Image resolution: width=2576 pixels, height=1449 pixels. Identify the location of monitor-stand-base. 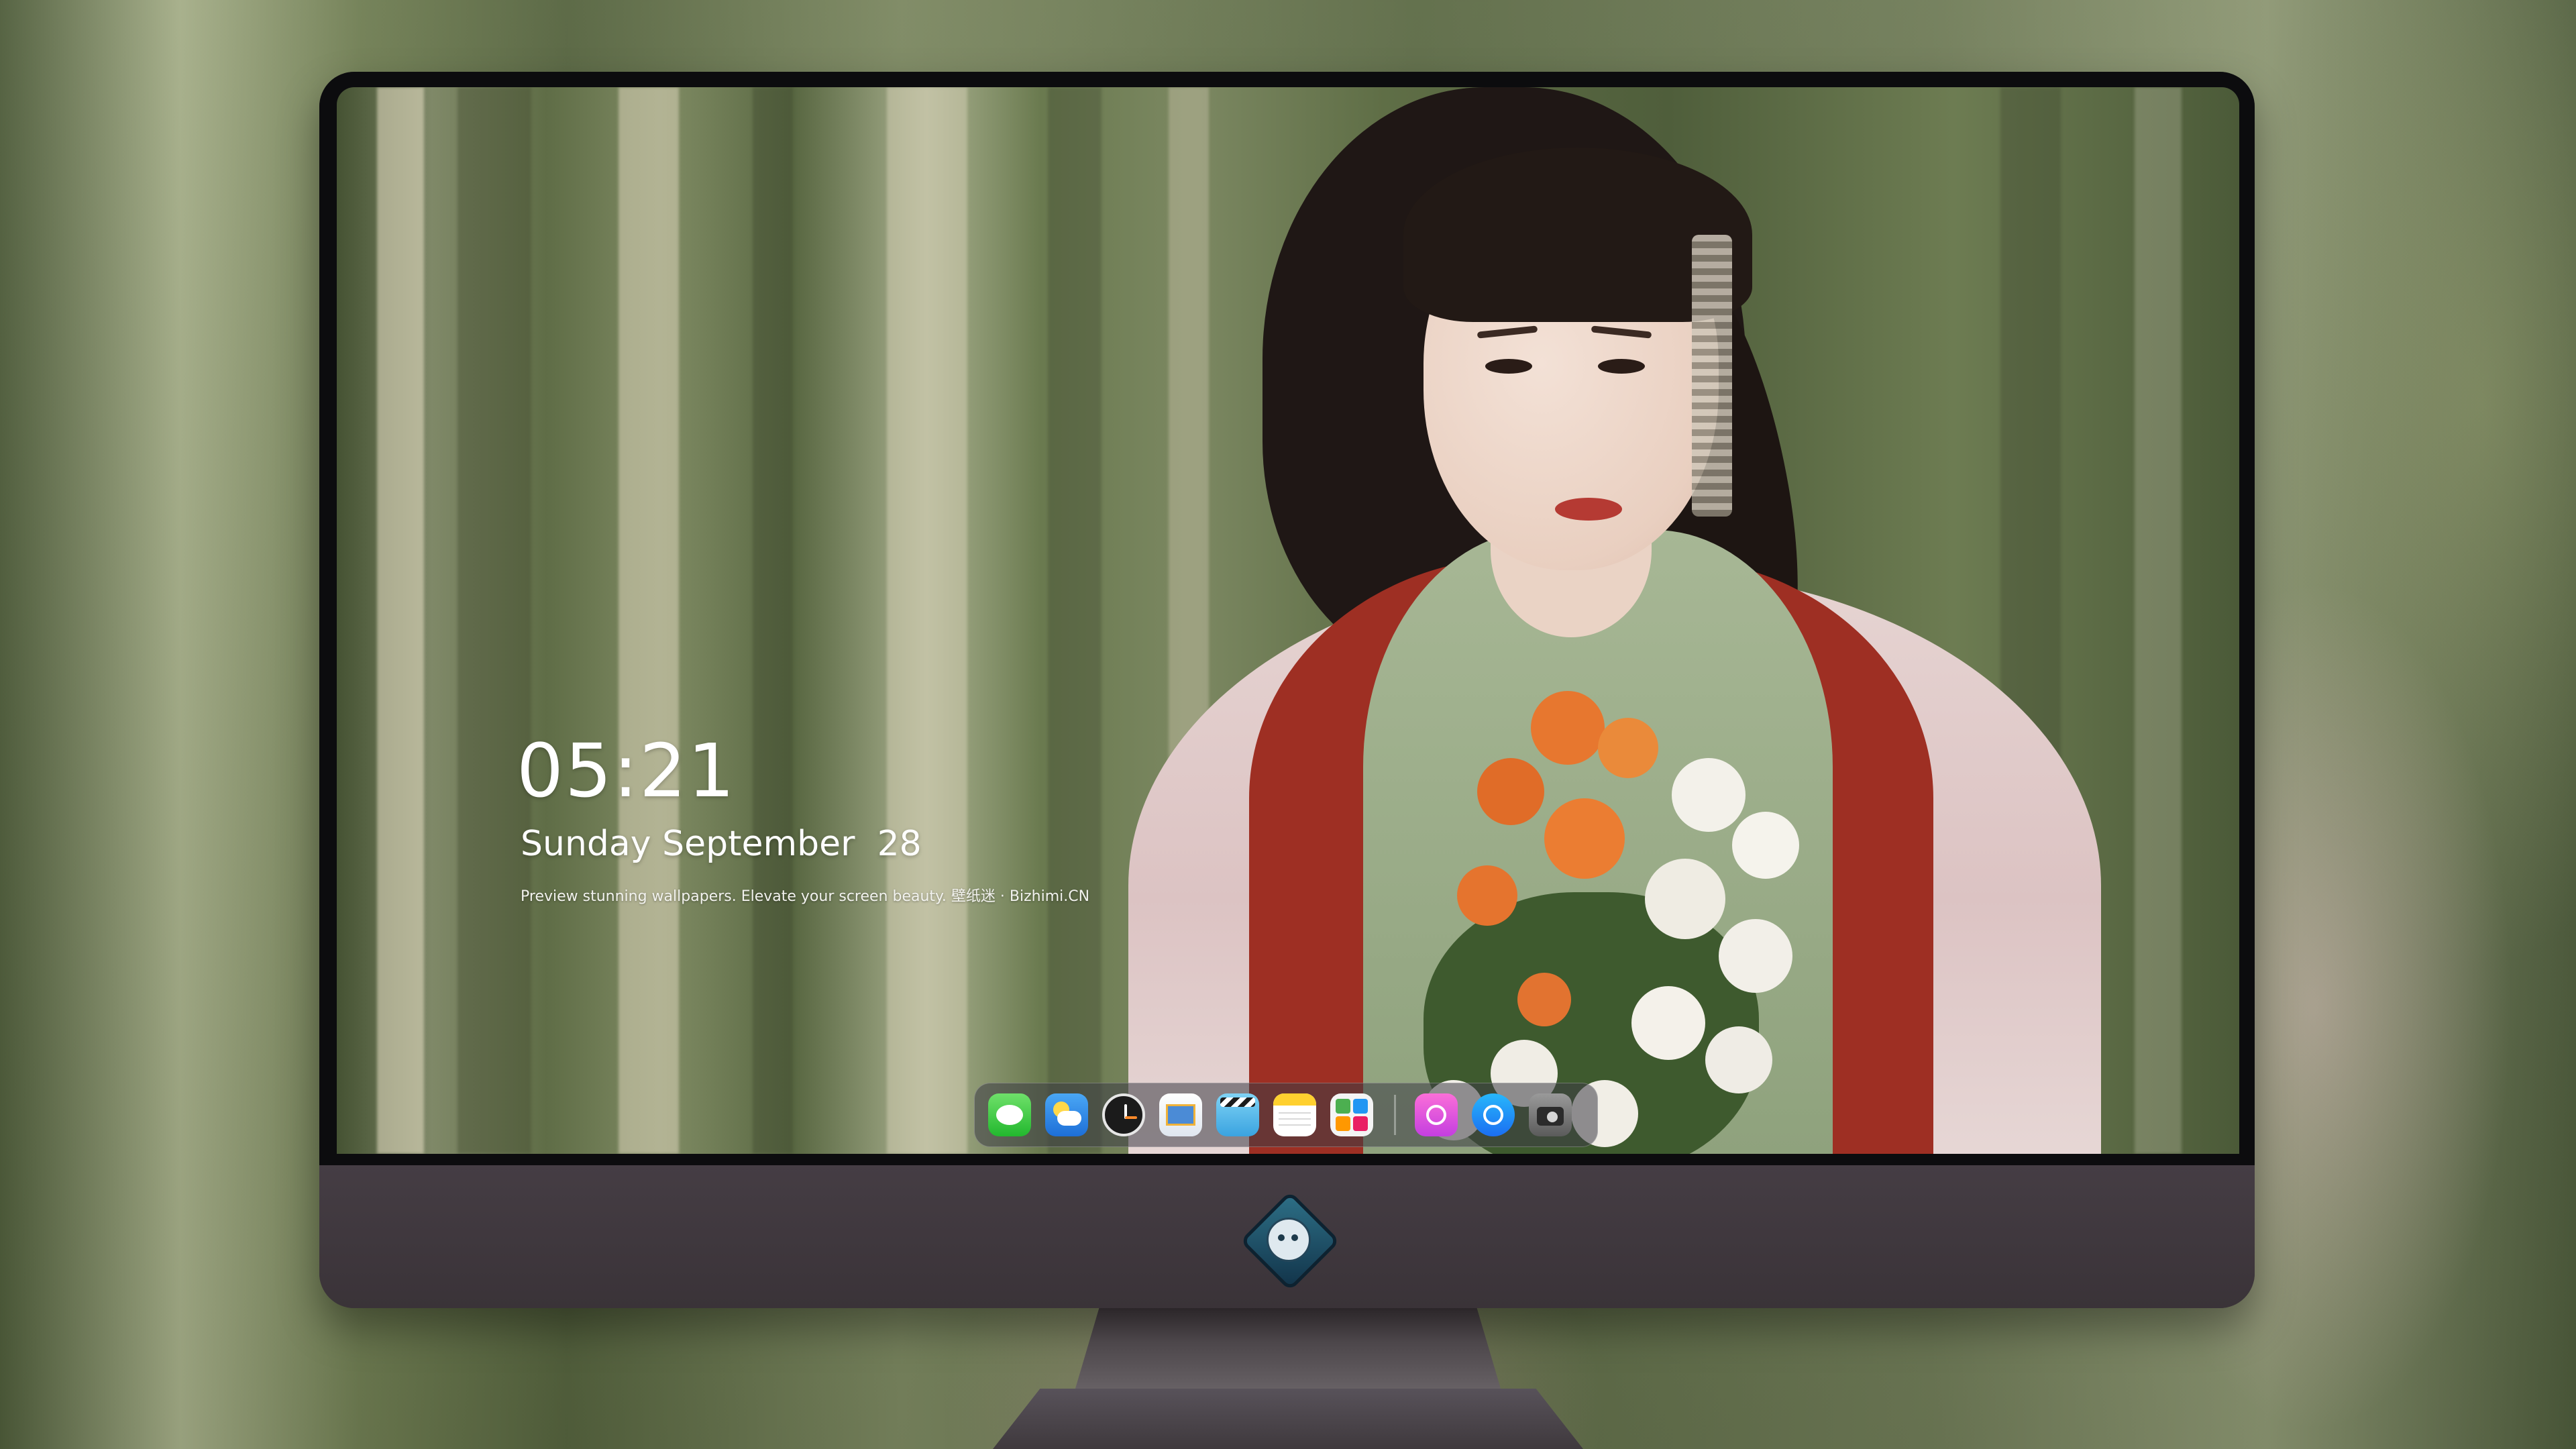
(1288, 1419).